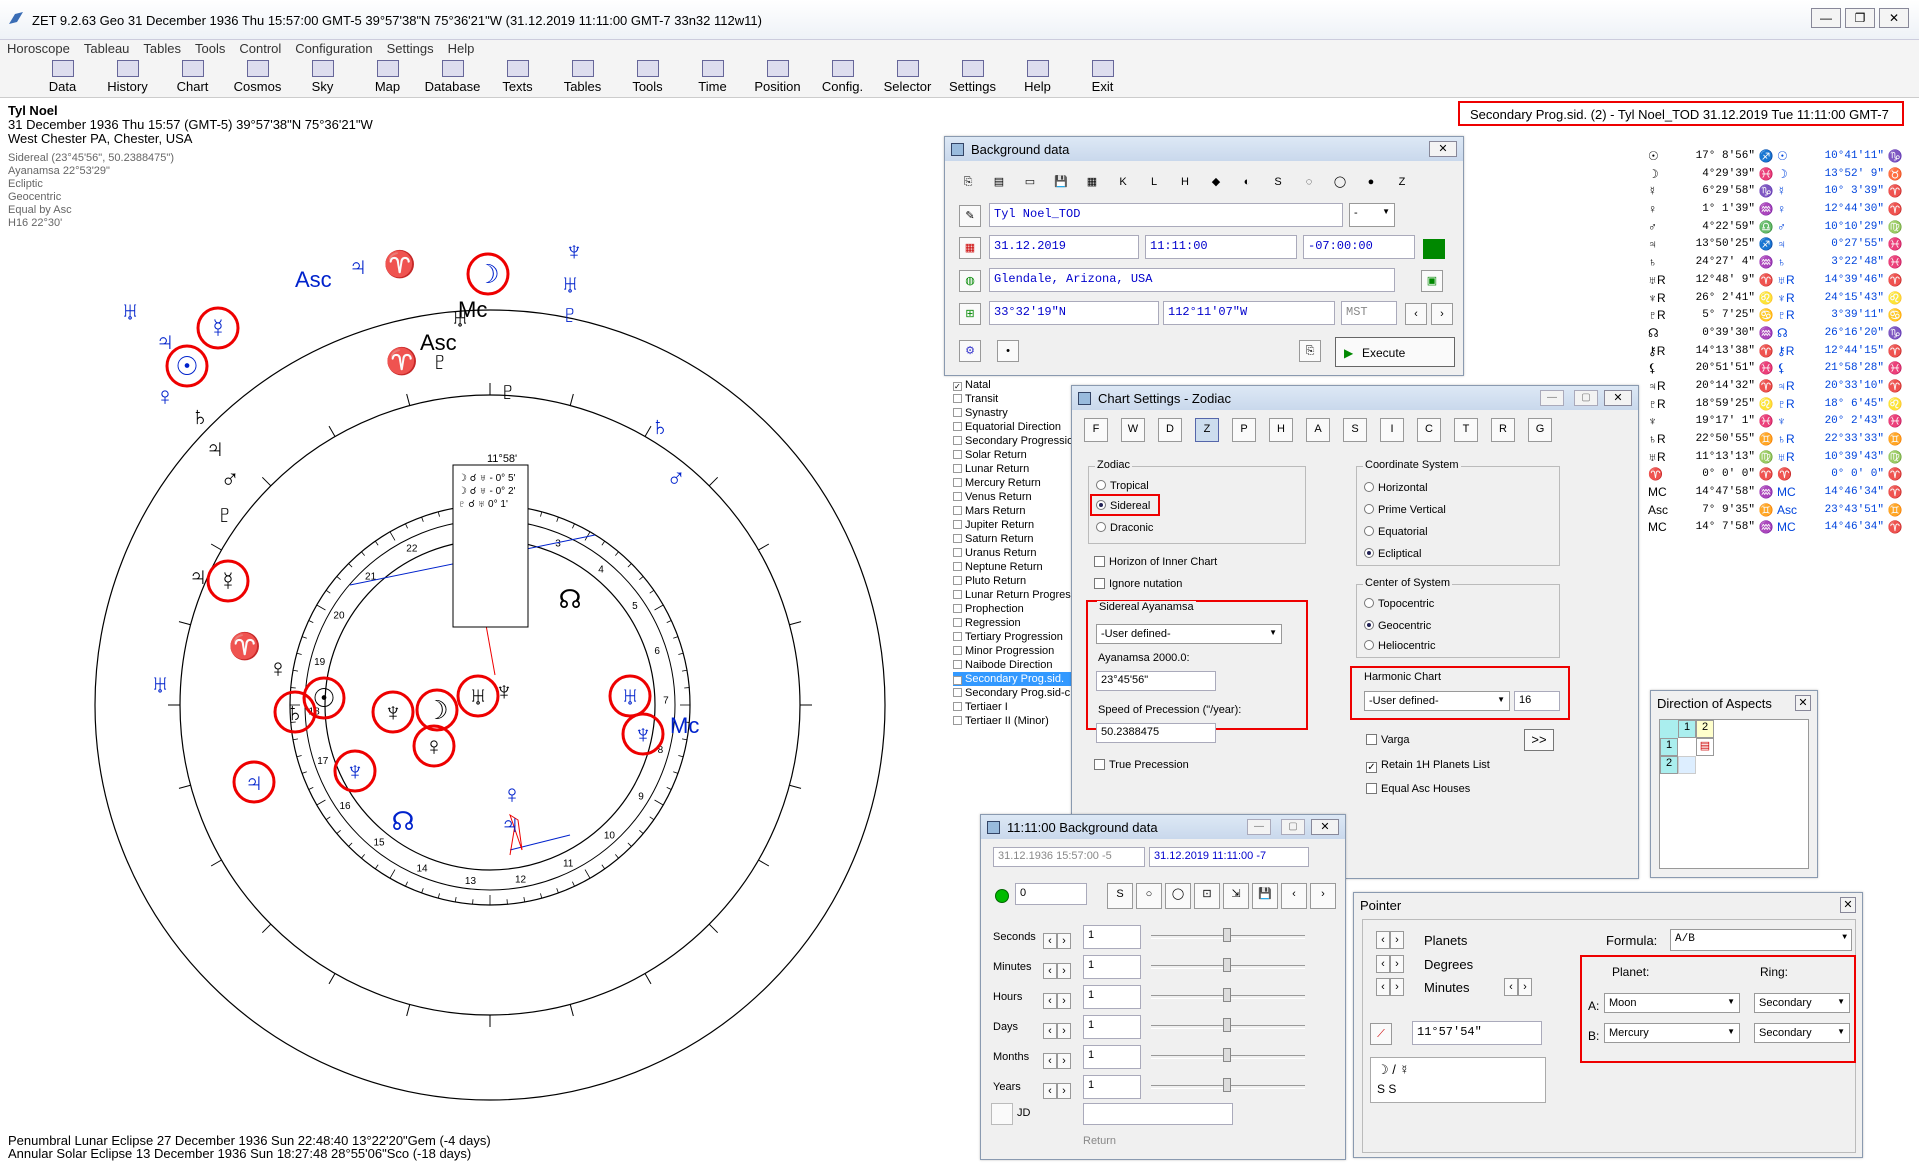  I want to click on step-field: 0, so click(1051, 894).